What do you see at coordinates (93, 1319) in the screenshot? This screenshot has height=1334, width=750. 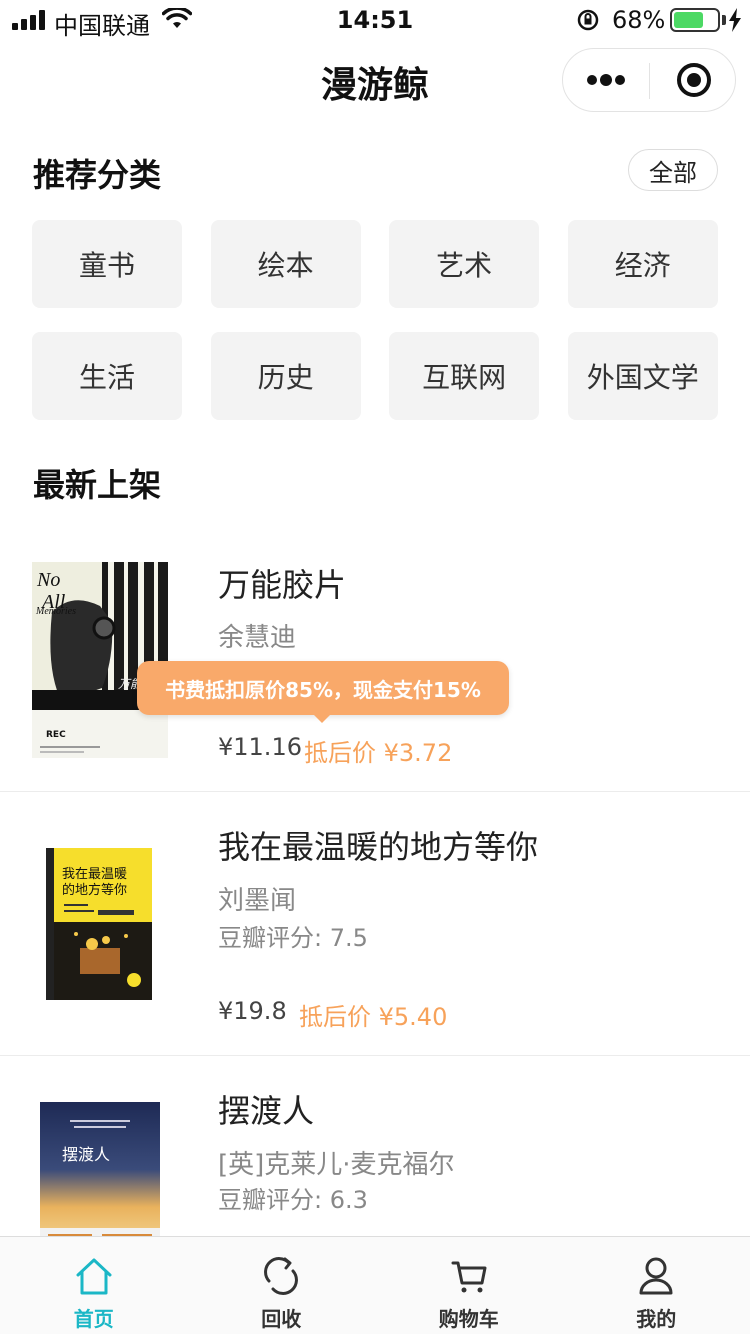 I see `tab-label: 首页` at bounding box center [93, 1319].